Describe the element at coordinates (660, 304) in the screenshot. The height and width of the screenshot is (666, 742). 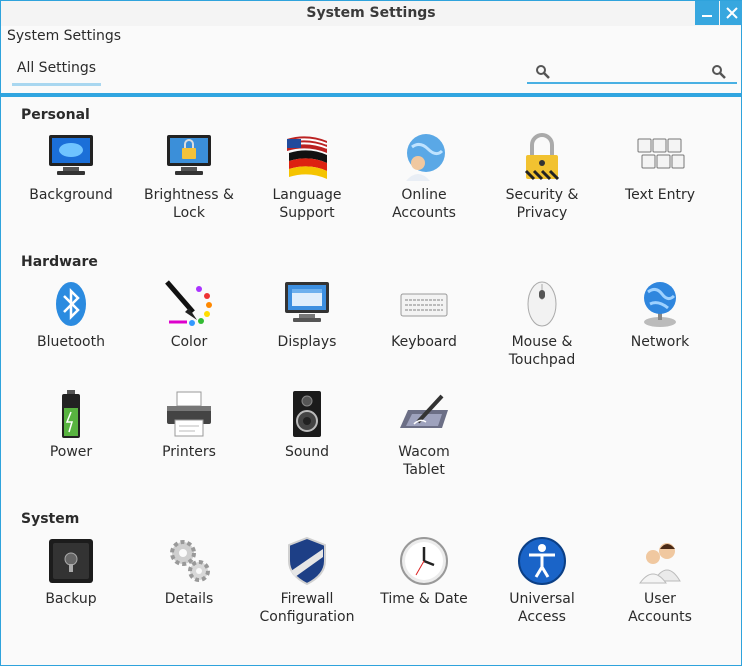
I see `network-globe-icon` at that location.